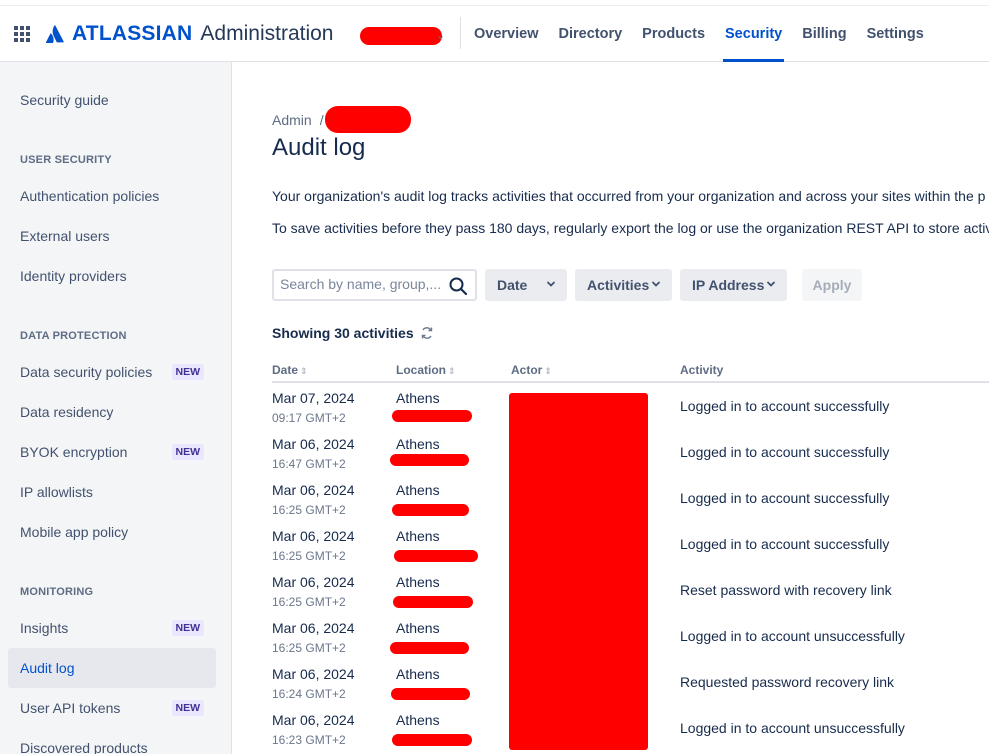 The height and width of the screenshot is (754, 989). I want to click on sidebar-item-identity-providers: Identity providers, so click(112, 276).